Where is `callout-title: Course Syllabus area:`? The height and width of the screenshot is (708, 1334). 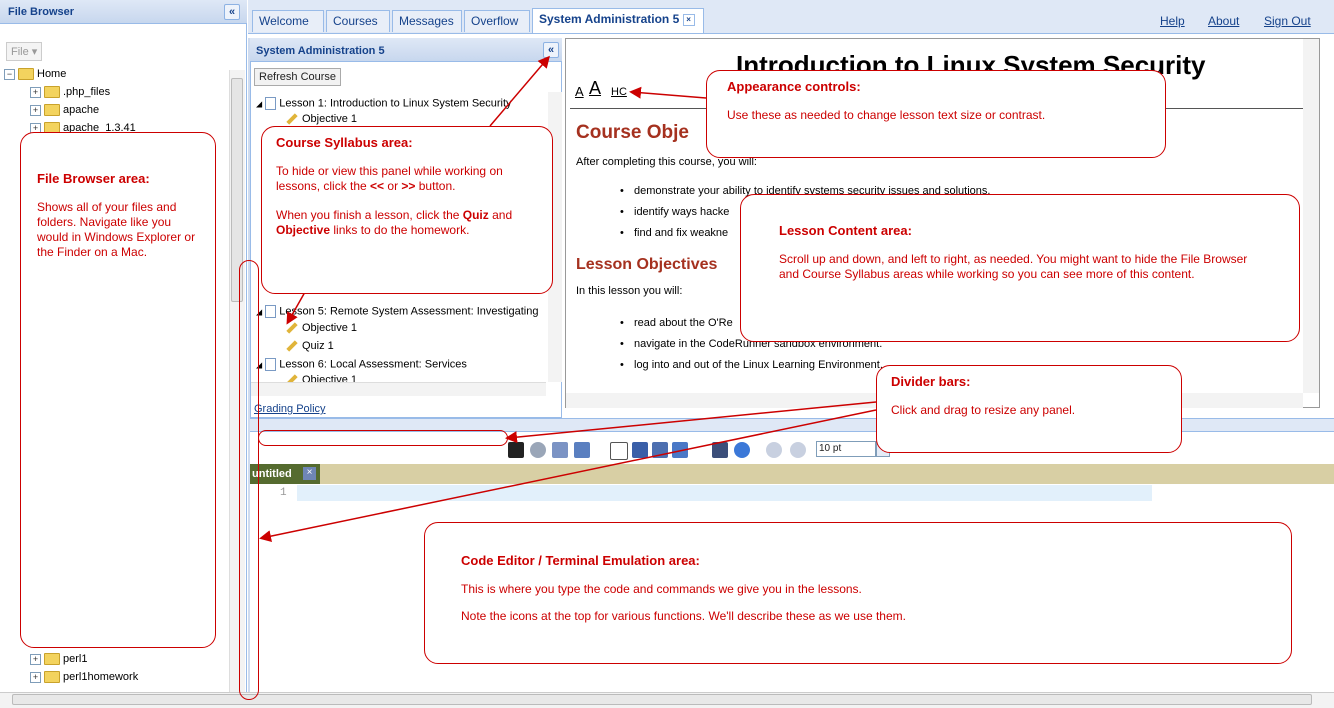
callout-title: Course Syllabus area: is located at coordinates (344, 142).